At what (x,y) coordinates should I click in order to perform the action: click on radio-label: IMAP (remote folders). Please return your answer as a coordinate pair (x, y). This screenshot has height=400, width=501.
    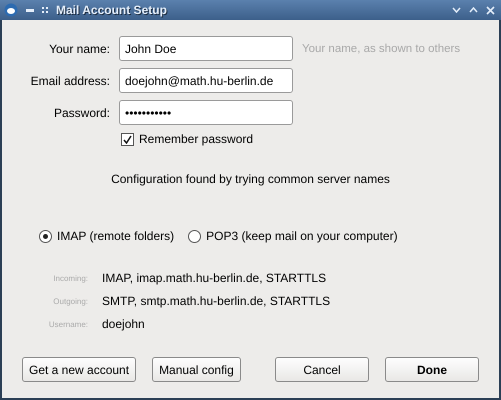
    Looking at the image, I should click on (115, 236).